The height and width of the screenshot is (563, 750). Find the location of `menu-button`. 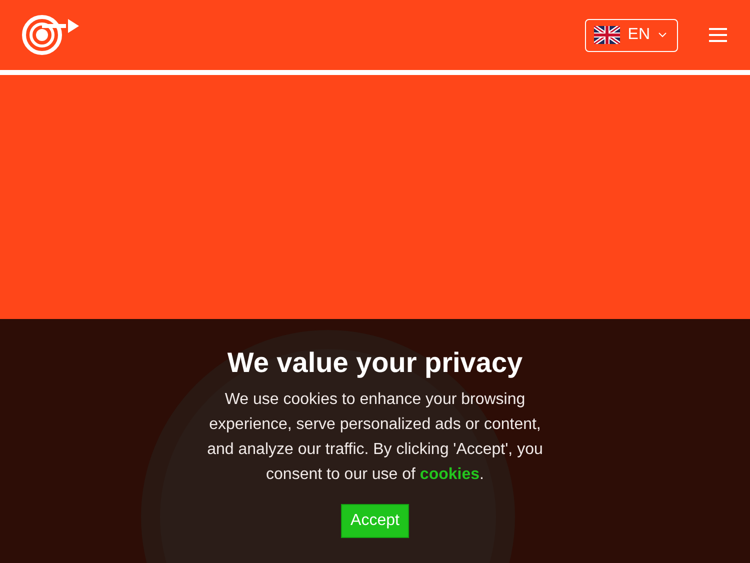

menu-button is located at coordinates (718, 35).